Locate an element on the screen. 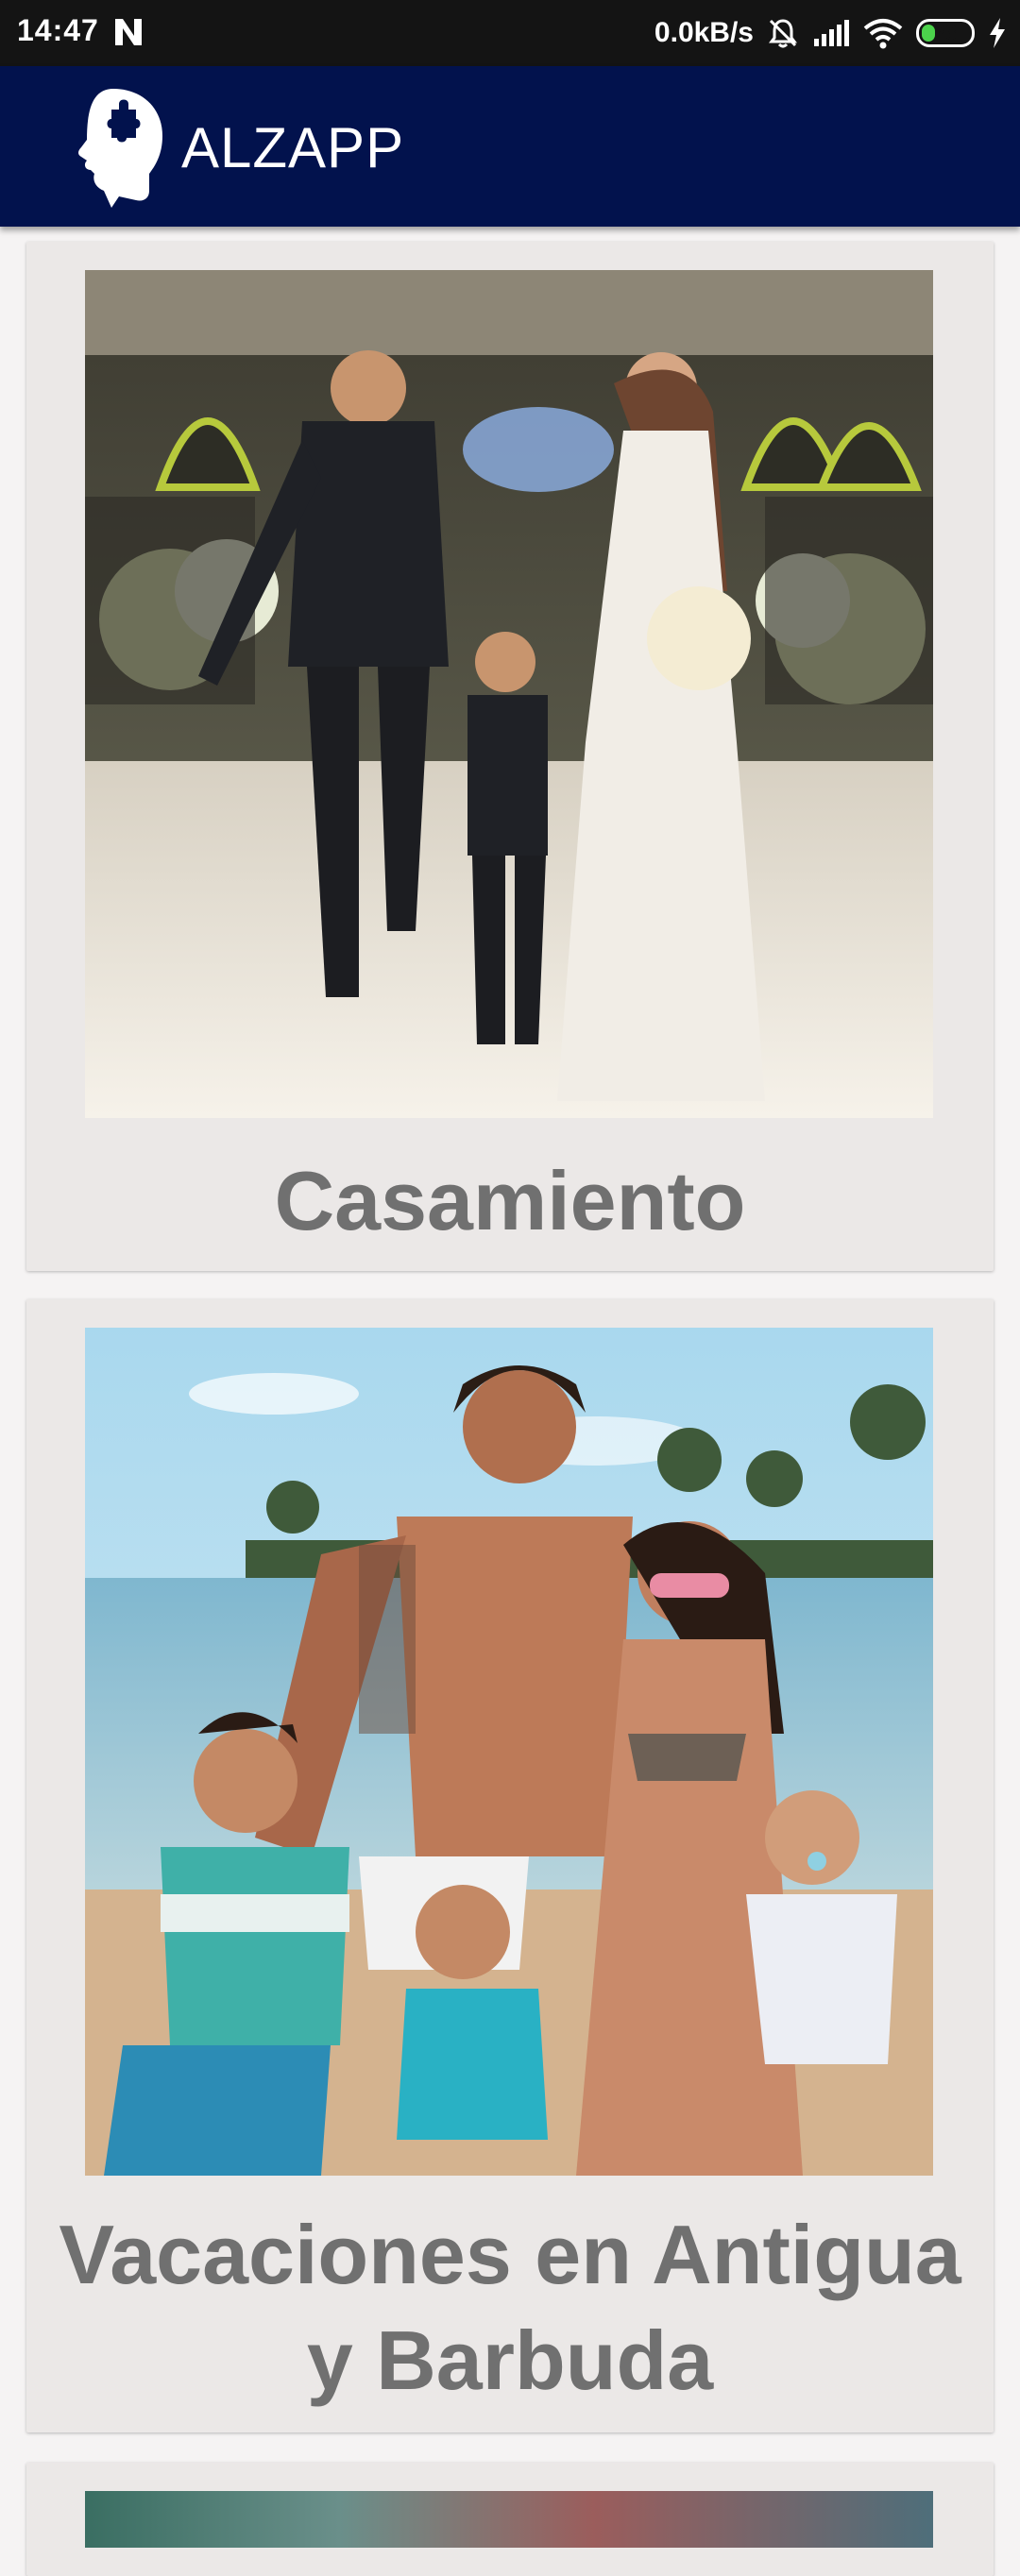 The height and width of the screenshot is (2576, 1020). notification-n-icon is located at coordinates (128, 32).